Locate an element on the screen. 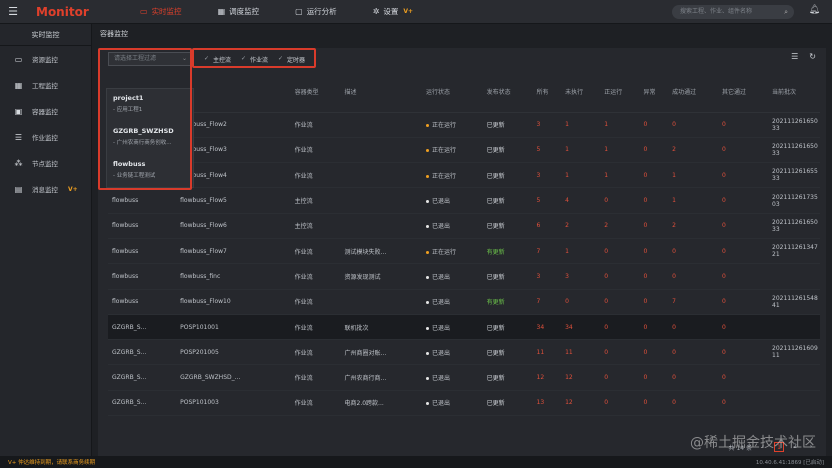  table-cell: 20211126154841 is located at coordinates (794, 302).